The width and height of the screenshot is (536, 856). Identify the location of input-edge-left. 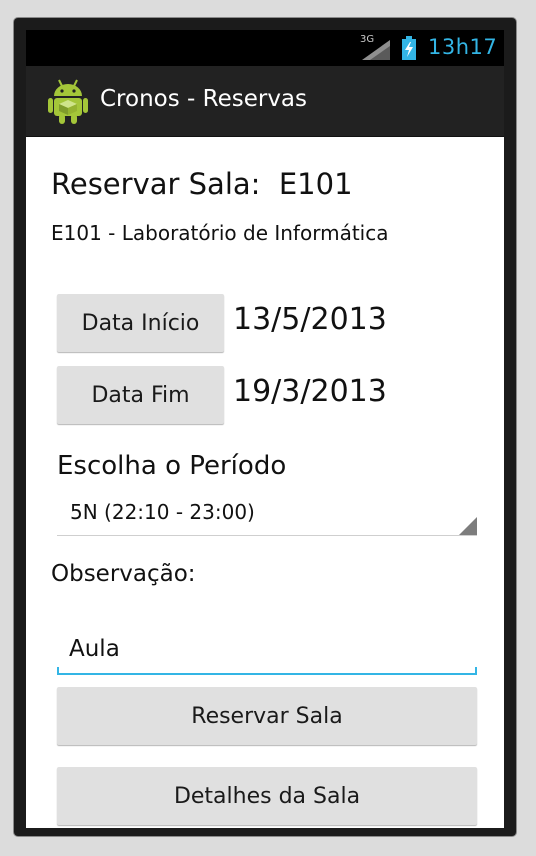
(58, 671).